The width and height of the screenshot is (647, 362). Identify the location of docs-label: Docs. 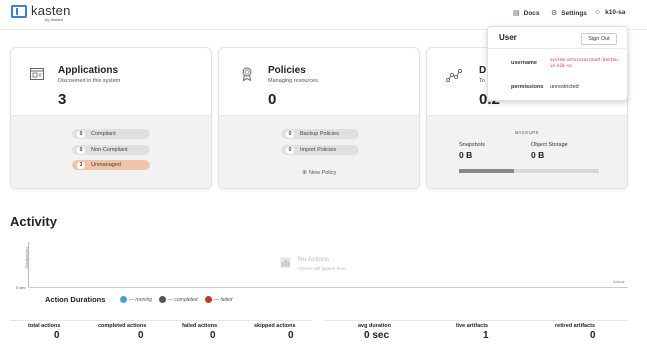
(531, 13).